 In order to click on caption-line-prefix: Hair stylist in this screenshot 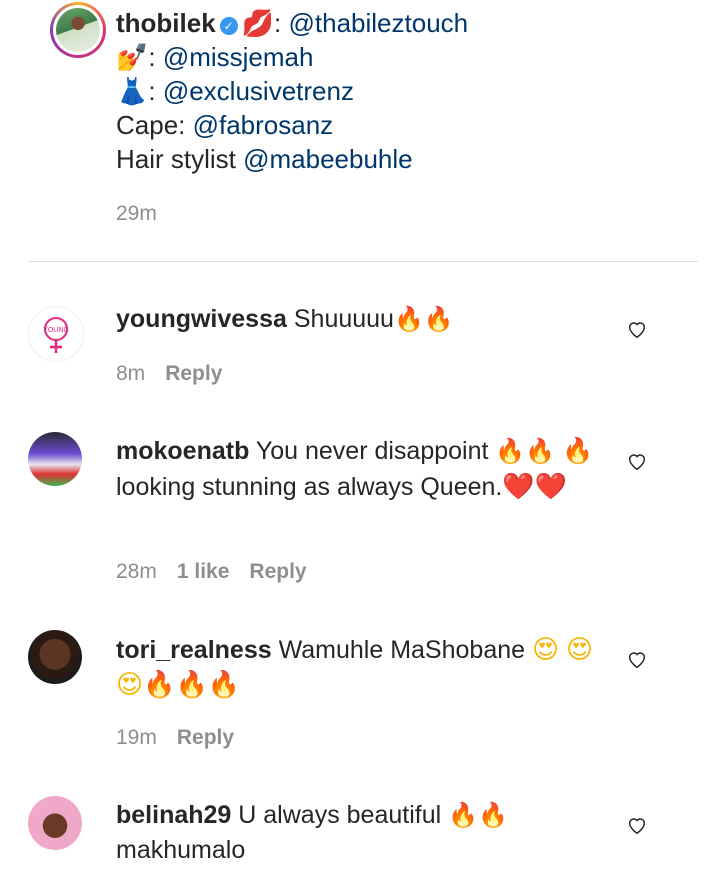, I will do `click(180, 159)`.